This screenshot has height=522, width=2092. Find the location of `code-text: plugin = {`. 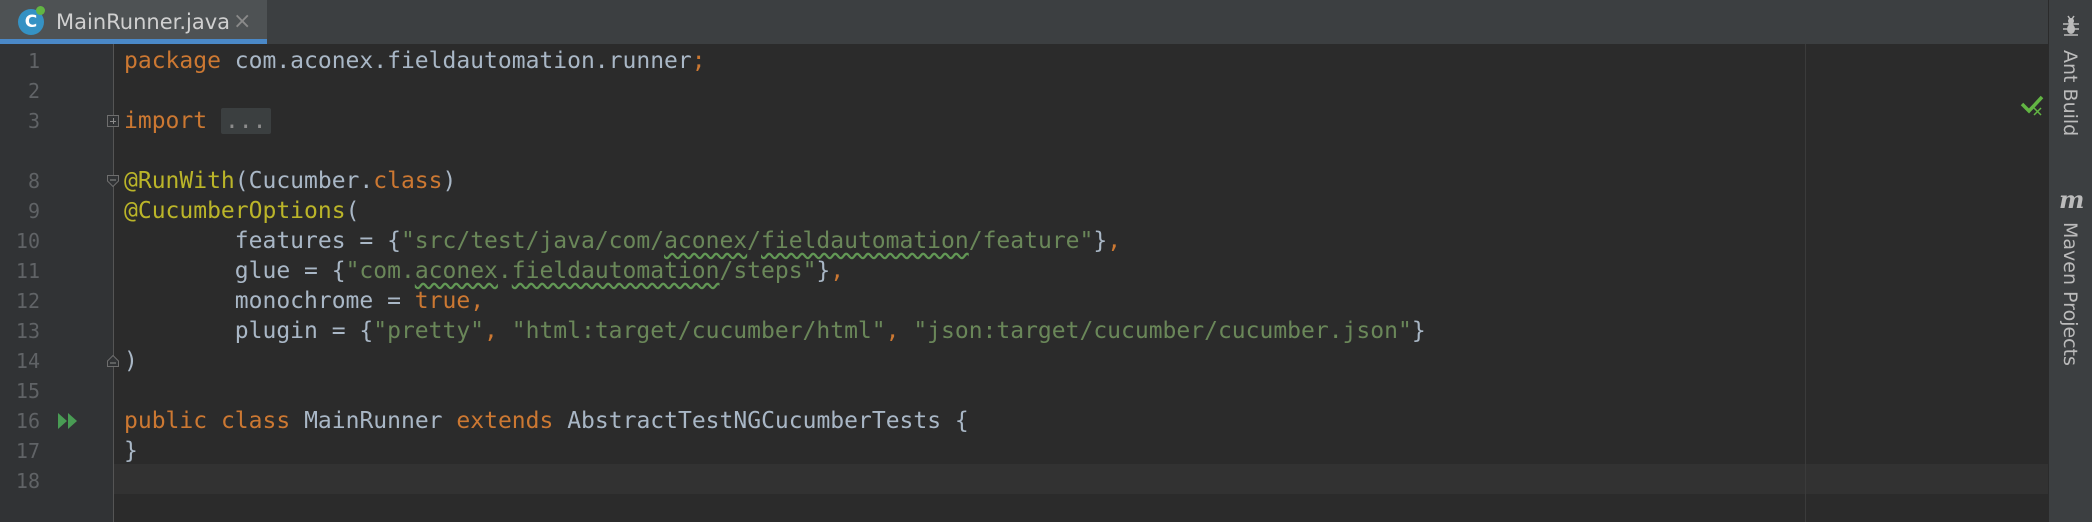

code-text: plugin = { is located at coordinates (249, 331).